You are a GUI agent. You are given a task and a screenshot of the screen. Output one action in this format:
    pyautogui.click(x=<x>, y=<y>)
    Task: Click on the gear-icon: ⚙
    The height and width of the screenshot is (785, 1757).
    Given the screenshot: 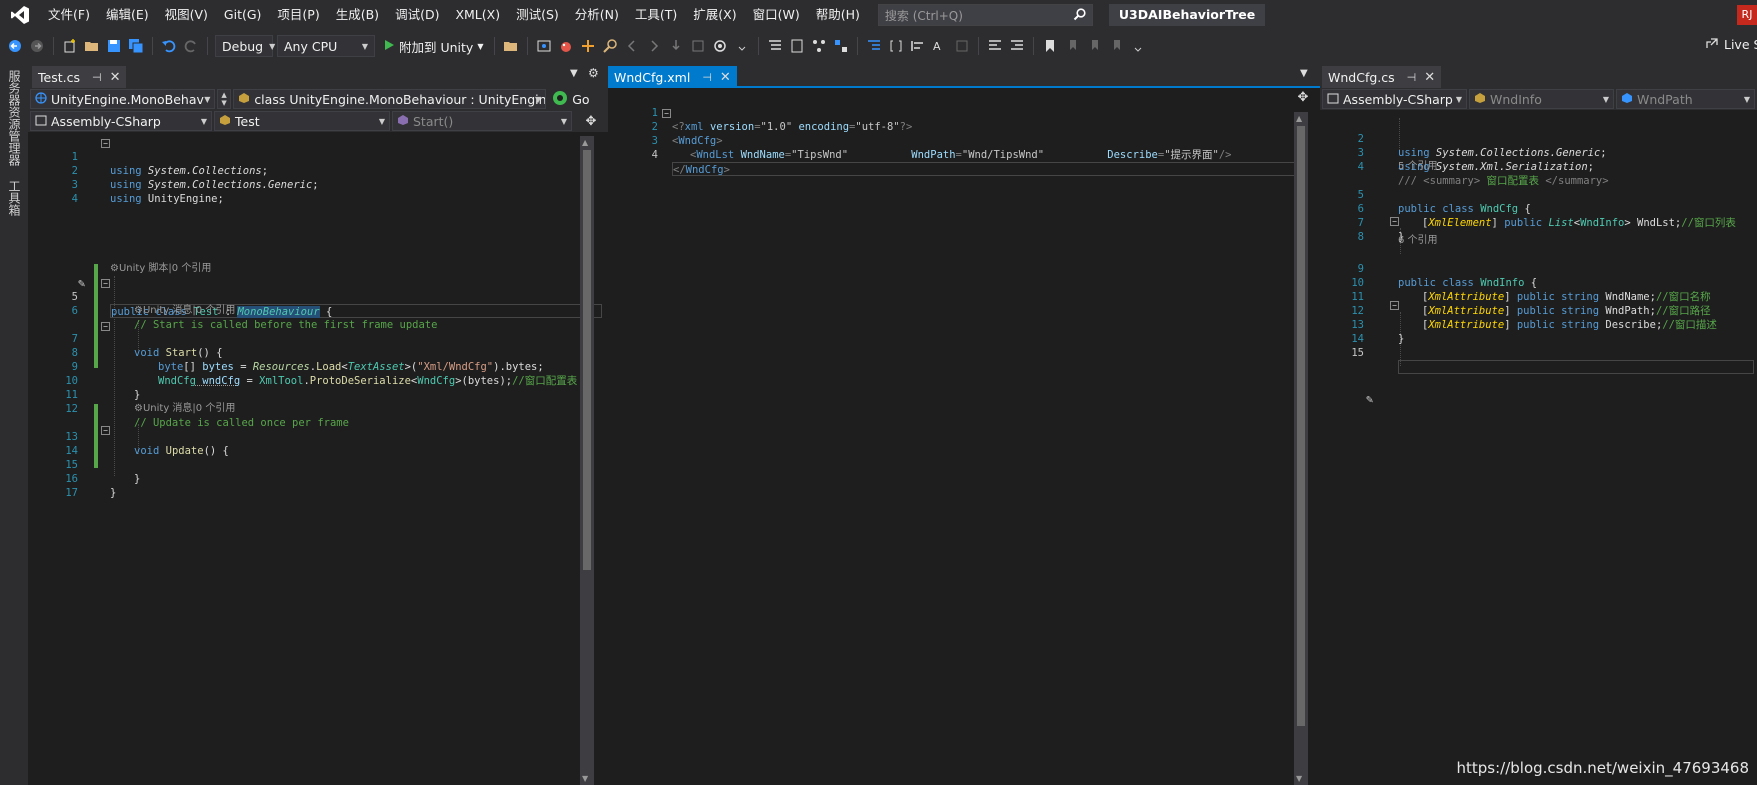 What is the action you would take?
    pyautogui.click(x=593, y=73)
    